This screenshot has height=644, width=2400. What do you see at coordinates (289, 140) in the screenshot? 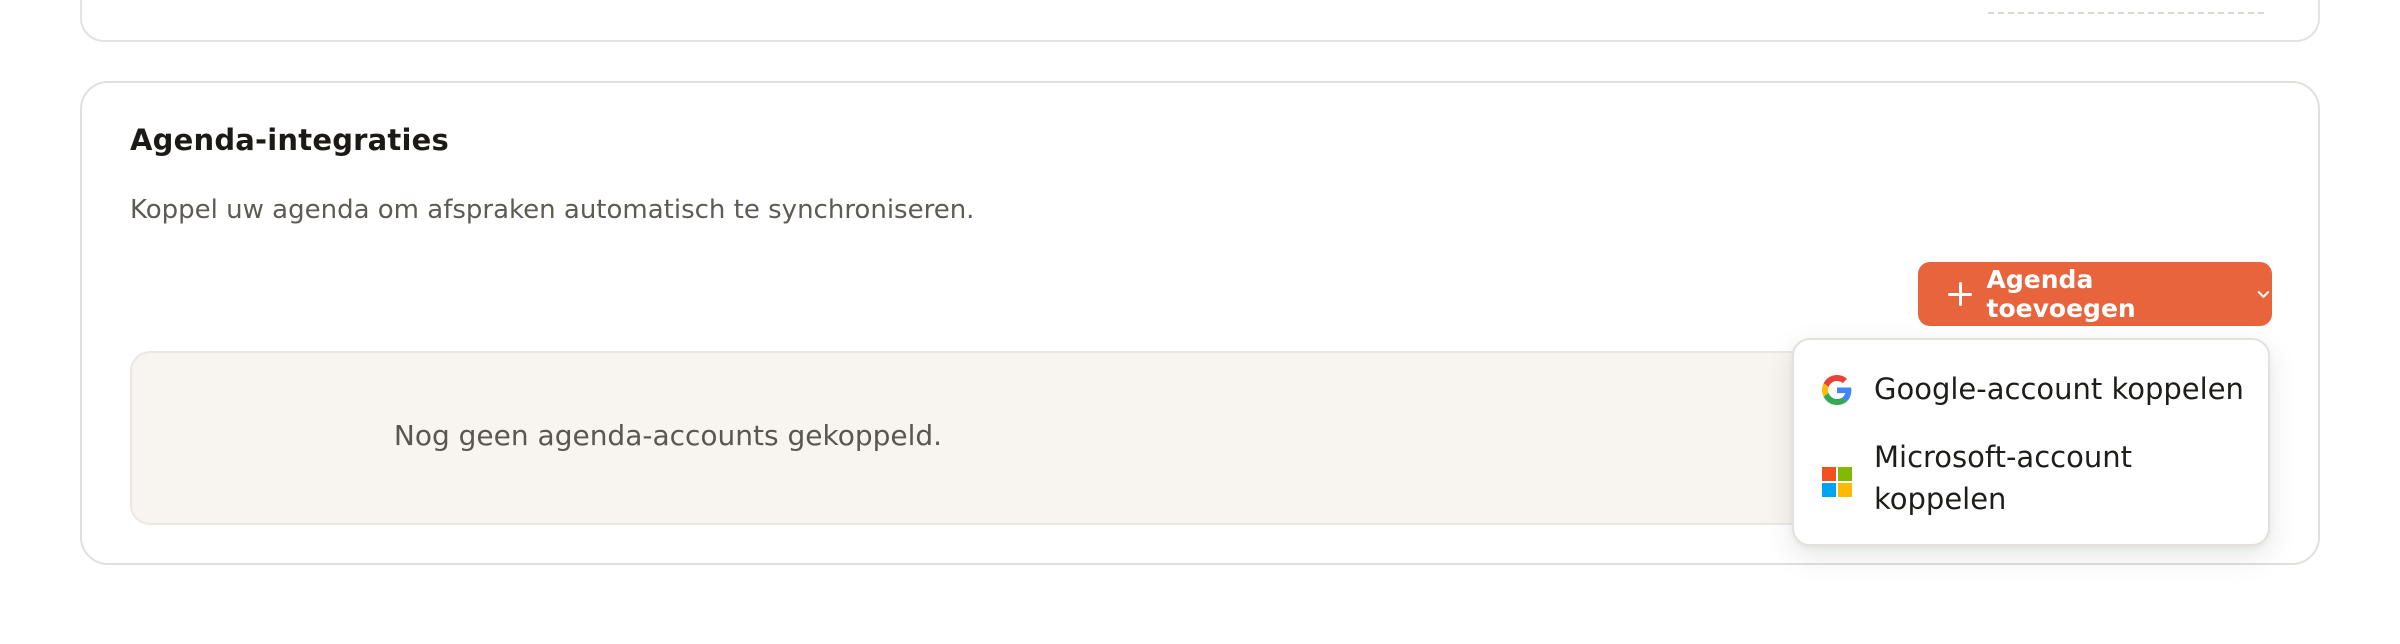
I see `section-title: Agenda-integraties` at bounding box center [289, 140].